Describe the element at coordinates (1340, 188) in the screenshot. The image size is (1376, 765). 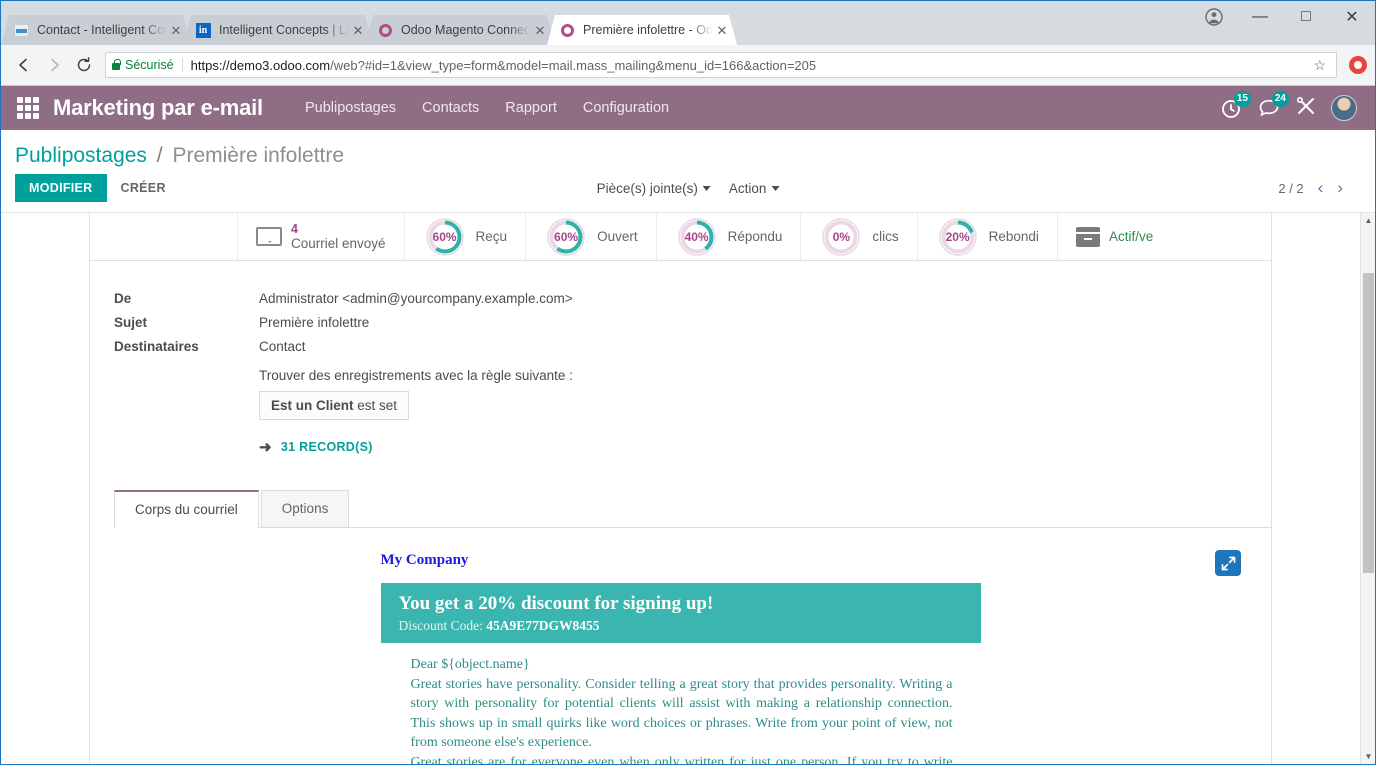
I see `next-record-button: ›` at that location.